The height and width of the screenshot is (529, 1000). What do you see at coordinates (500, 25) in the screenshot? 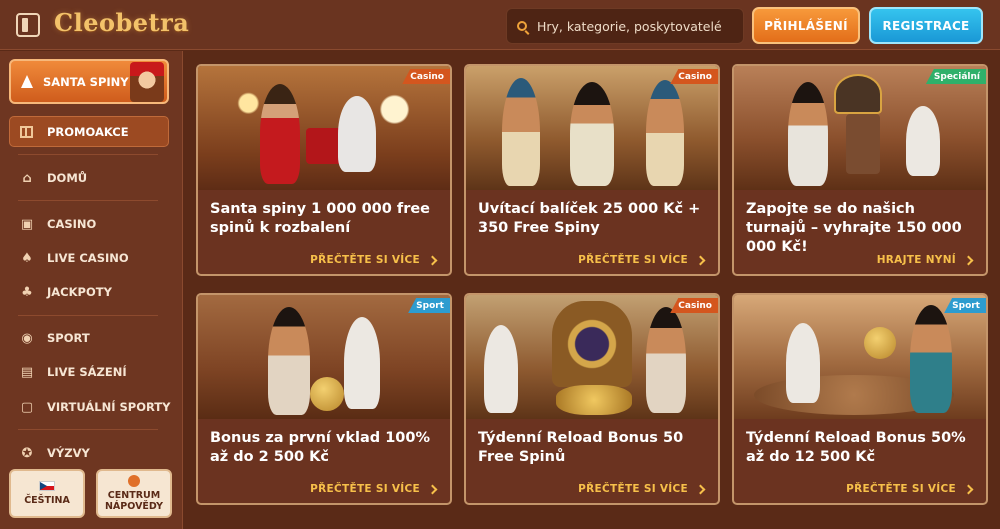
I see `top-header: Cleobetra PŘIHLÁŠENÍ REGISTRACE` at bounding box center [500, 25].